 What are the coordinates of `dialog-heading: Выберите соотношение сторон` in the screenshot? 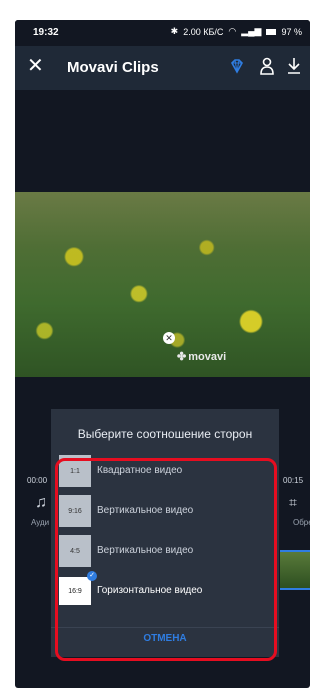 It's located at (165, 434).